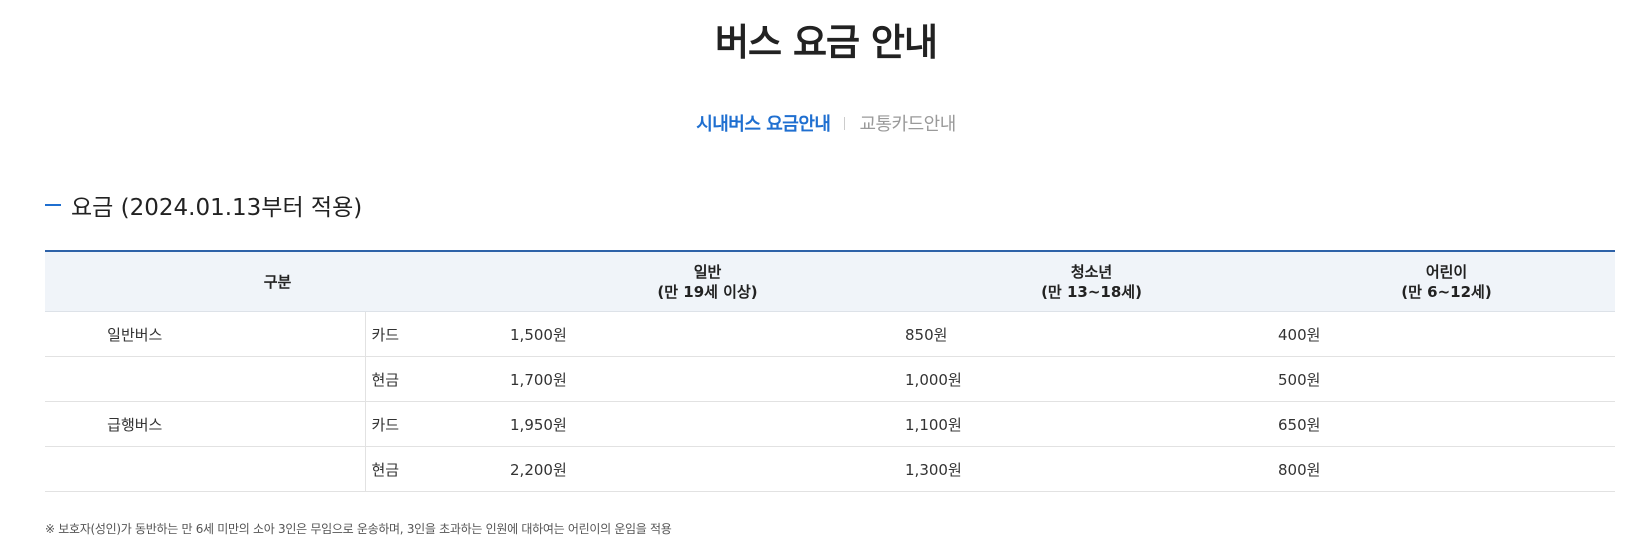 The width and height of the screenshot is (1652, 543). I want to click on youth-fare-cell: 1,100원, so click(1092, 424).